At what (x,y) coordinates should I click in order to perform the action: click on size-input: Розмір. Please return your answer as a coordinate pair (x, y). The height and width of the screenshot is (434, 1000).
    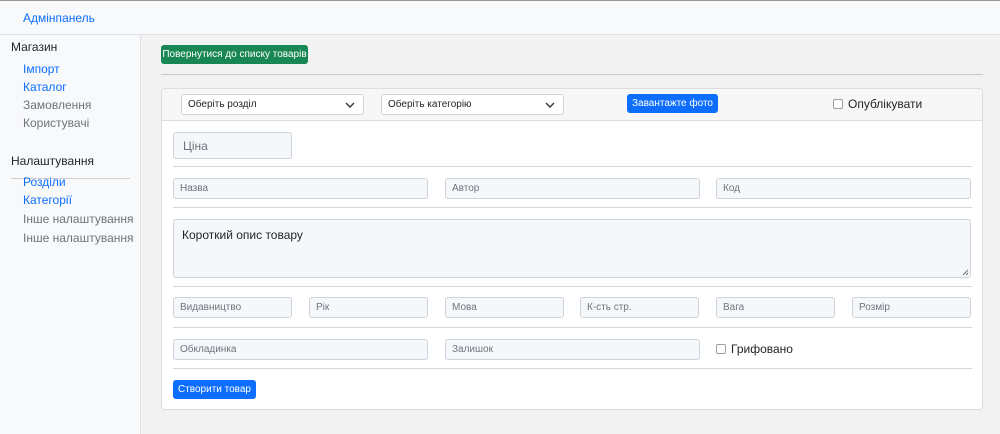
    Looking at the image, I should click on (911, 307).